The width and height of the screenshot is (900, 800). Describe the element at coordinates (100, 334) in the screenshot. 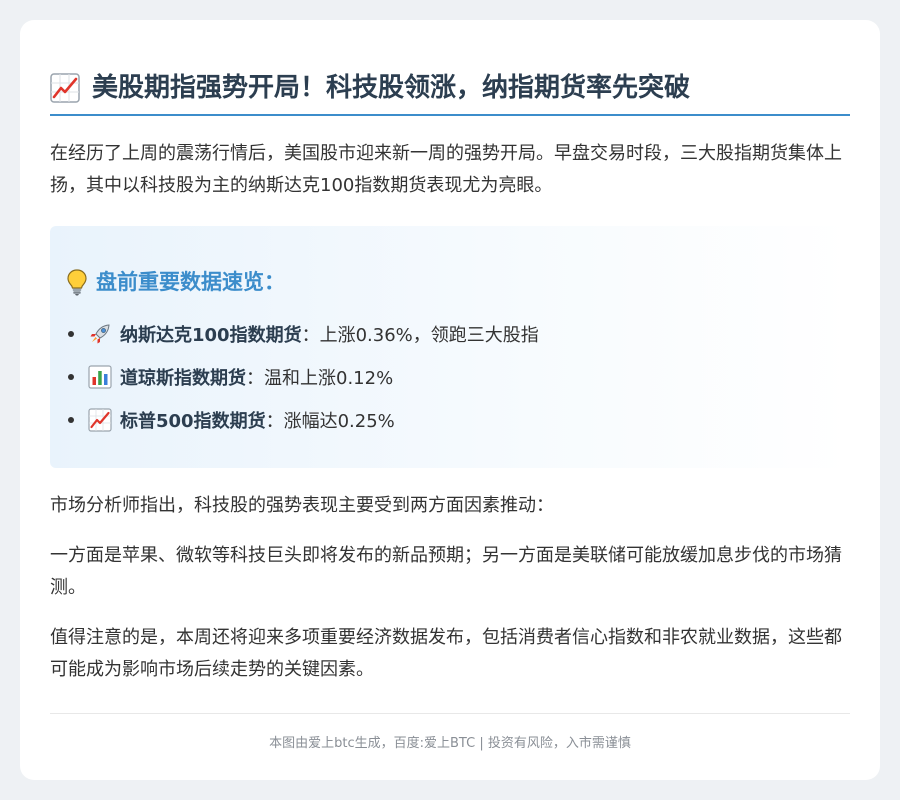

I see `rocket-icon` at that location.